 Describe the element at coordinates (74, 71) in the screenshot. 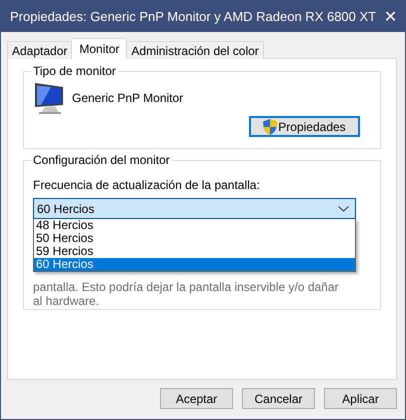

I see `group-heading: Tipo de monitor` at that location.